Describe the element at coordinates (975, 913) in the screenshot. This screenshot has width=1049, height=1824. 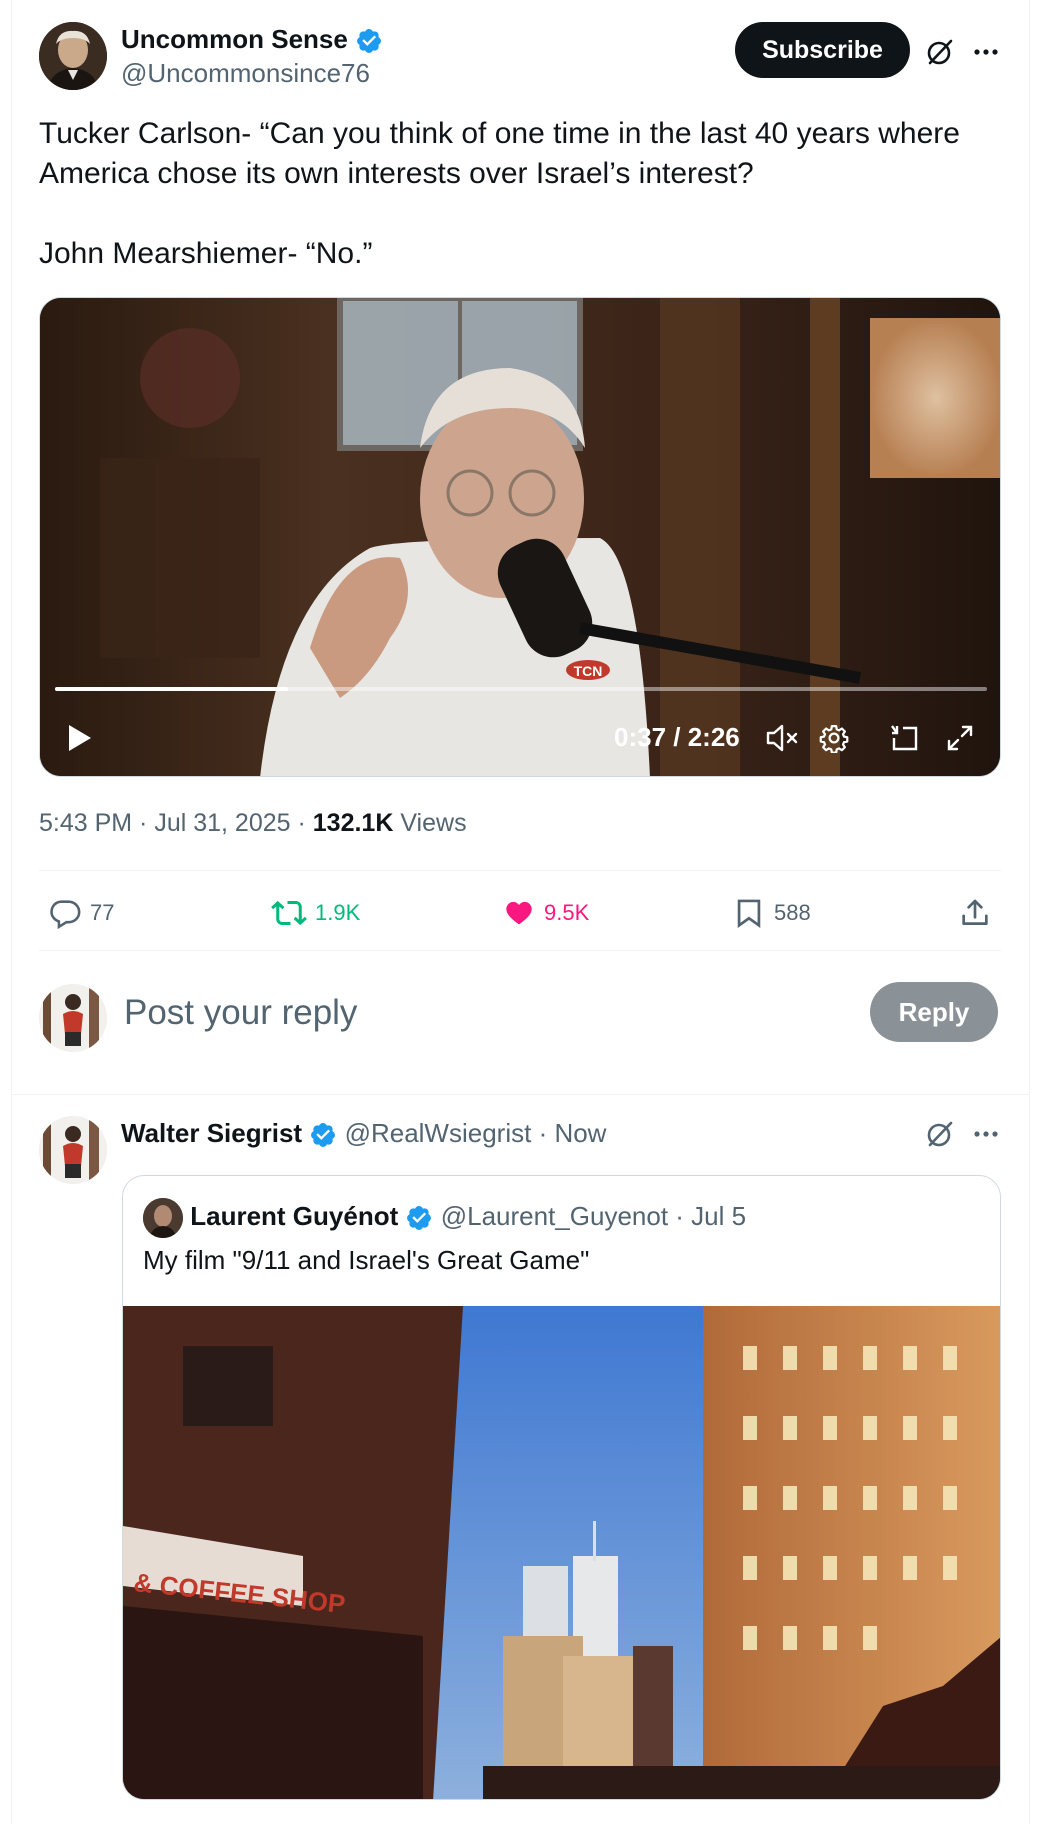
I see `share-icon` at that location.